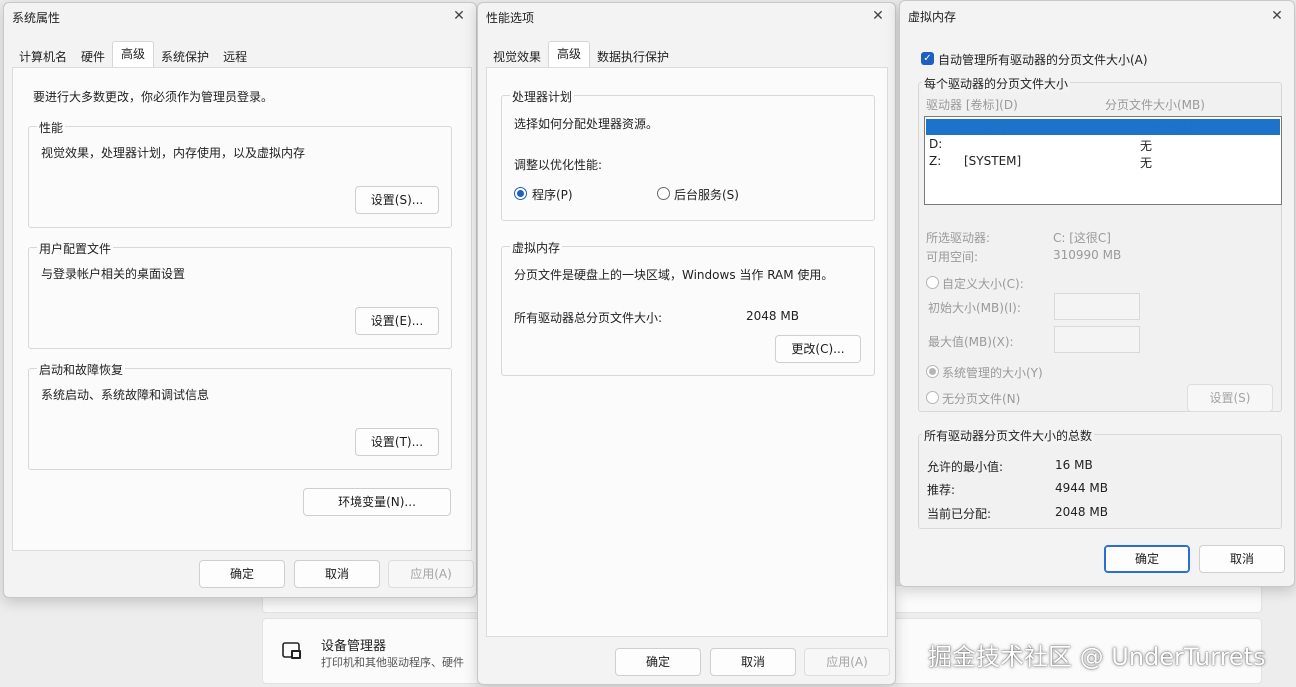  I want to click on drive-row-z: Z: [SYSTEM] 无, so click(1103, 161).